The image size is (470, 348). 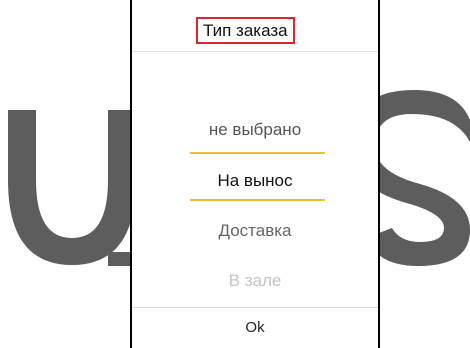 I want to click on ok-button: Ok, so click(x=255, y=328).